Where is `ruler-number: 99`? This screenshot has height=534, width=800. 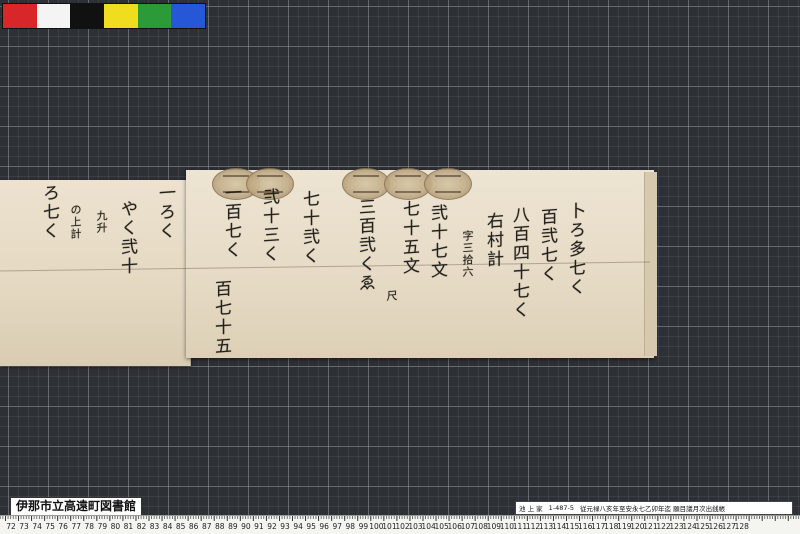
ruler-number: 99 is located at coordinates (363, 526).